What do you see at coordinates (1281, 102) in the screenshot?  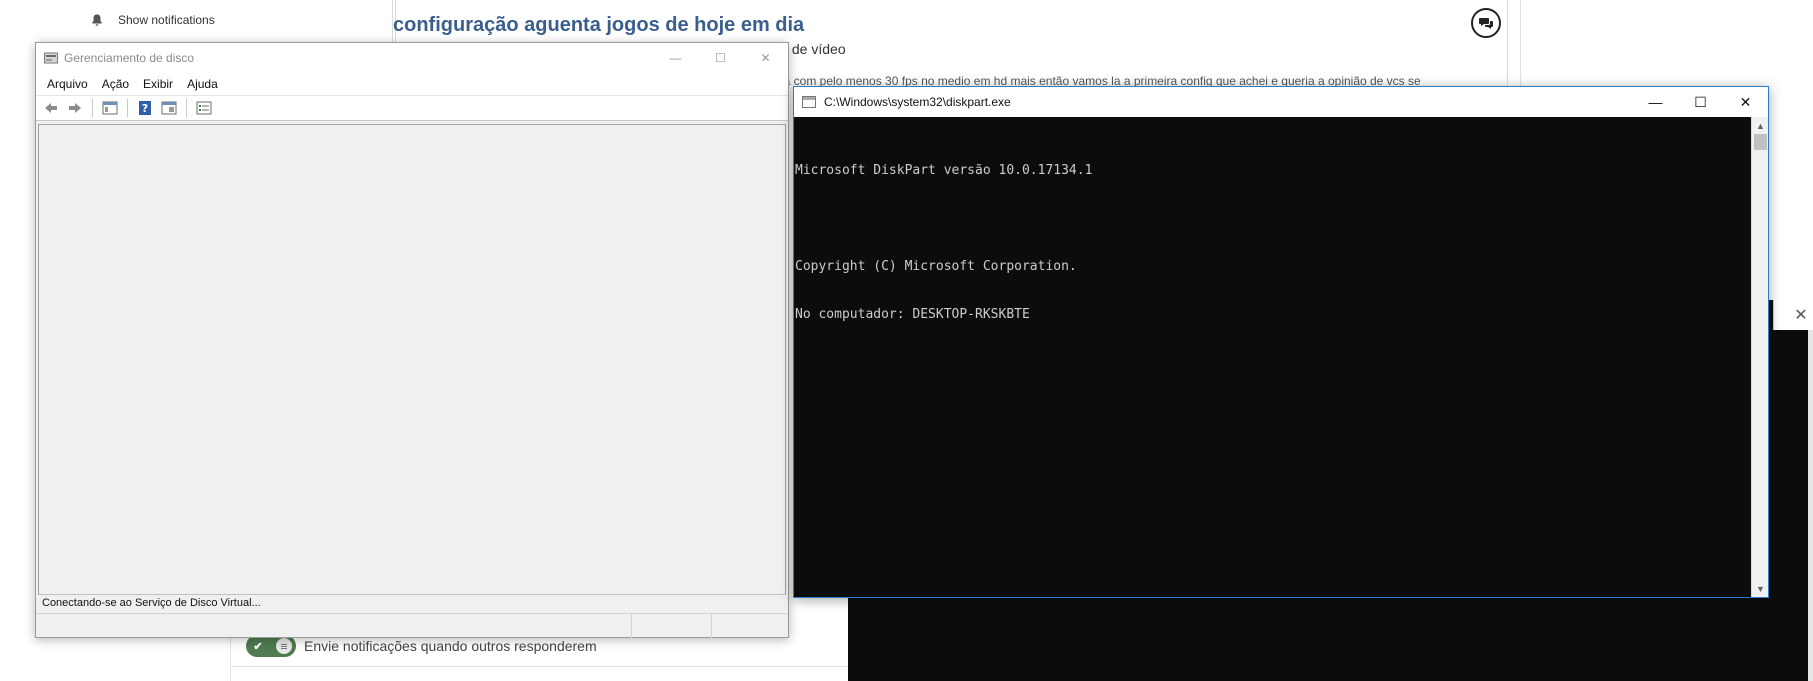 I see `diskpart-titlebar: C:\Windows\system32\diskpart.exe — ☐ ✕` at bounding box center [1281, 102].